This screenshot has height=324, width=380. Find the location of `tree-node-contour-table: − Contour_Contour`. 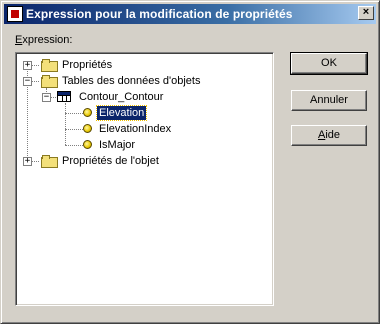

tree-node-contour-table: − Contour_Contour is located at coordinates (143, 97).